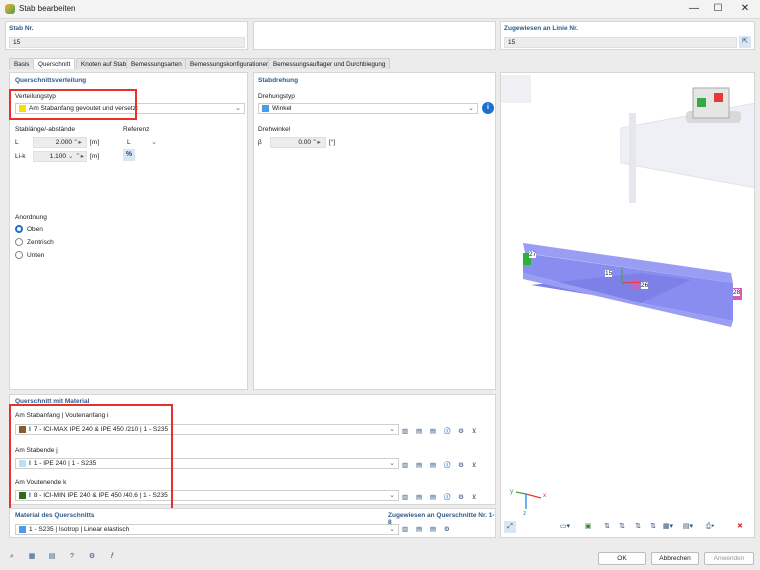 The image size is (760, 570). I want to click on radio-unten, so click(19, 255).